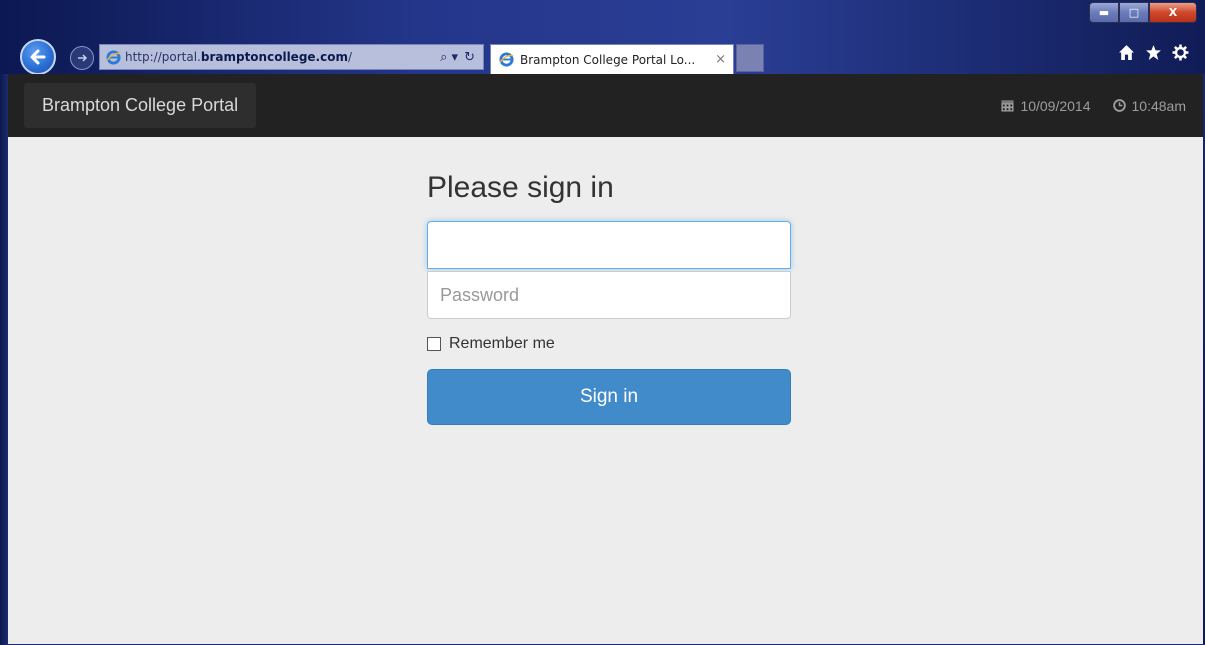 This screenshot has height=645, width=1205. I want to click on sign-in-button: Sign in, so click(609, 397).